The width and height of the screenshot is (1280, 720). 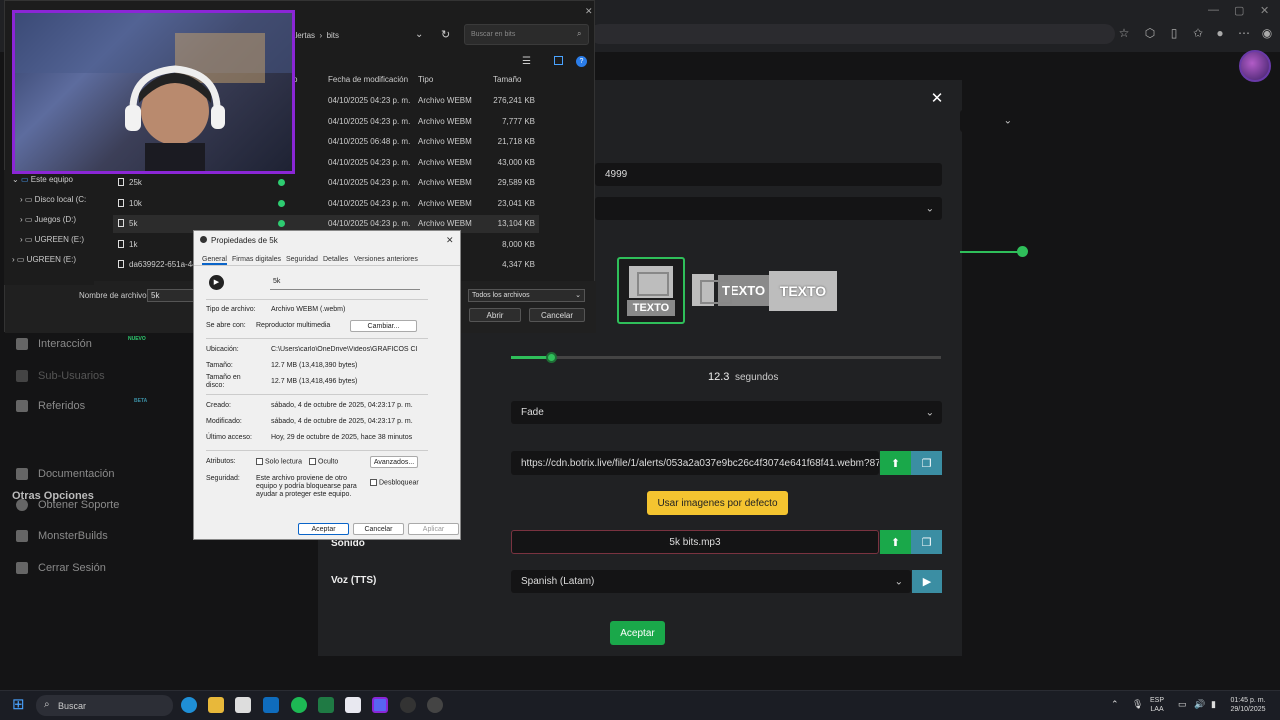 I want to click on properties-cancel-button: Cancelar, so click(x=378, y=529).